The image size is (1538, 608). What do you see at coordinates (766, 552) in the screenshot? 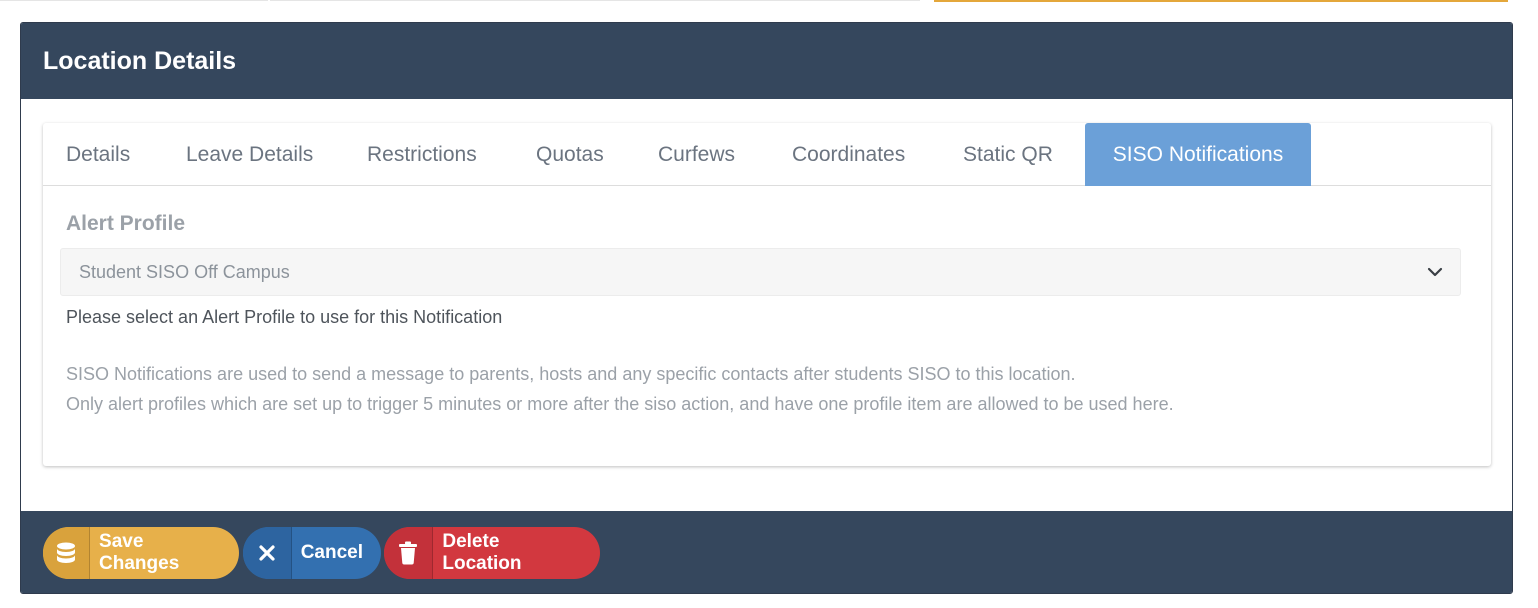
I see `action-footer: Save Changes Cancel Delete Location` at bounding box center [766, 552].